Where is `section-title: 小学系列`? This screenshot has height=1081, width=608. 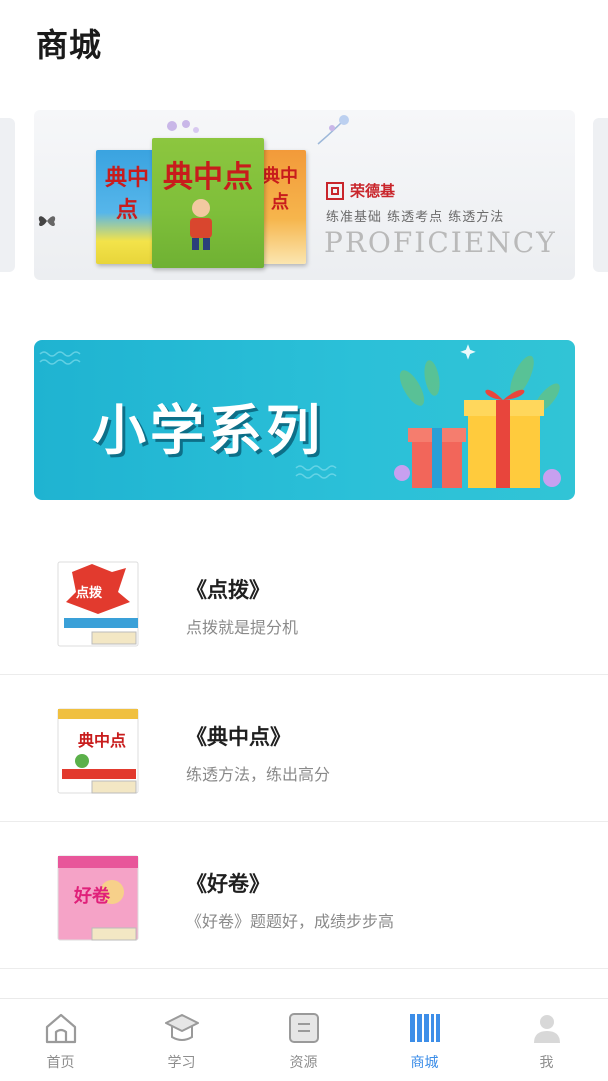
section-title: 小学系列 is located at coordinates (208, 430).